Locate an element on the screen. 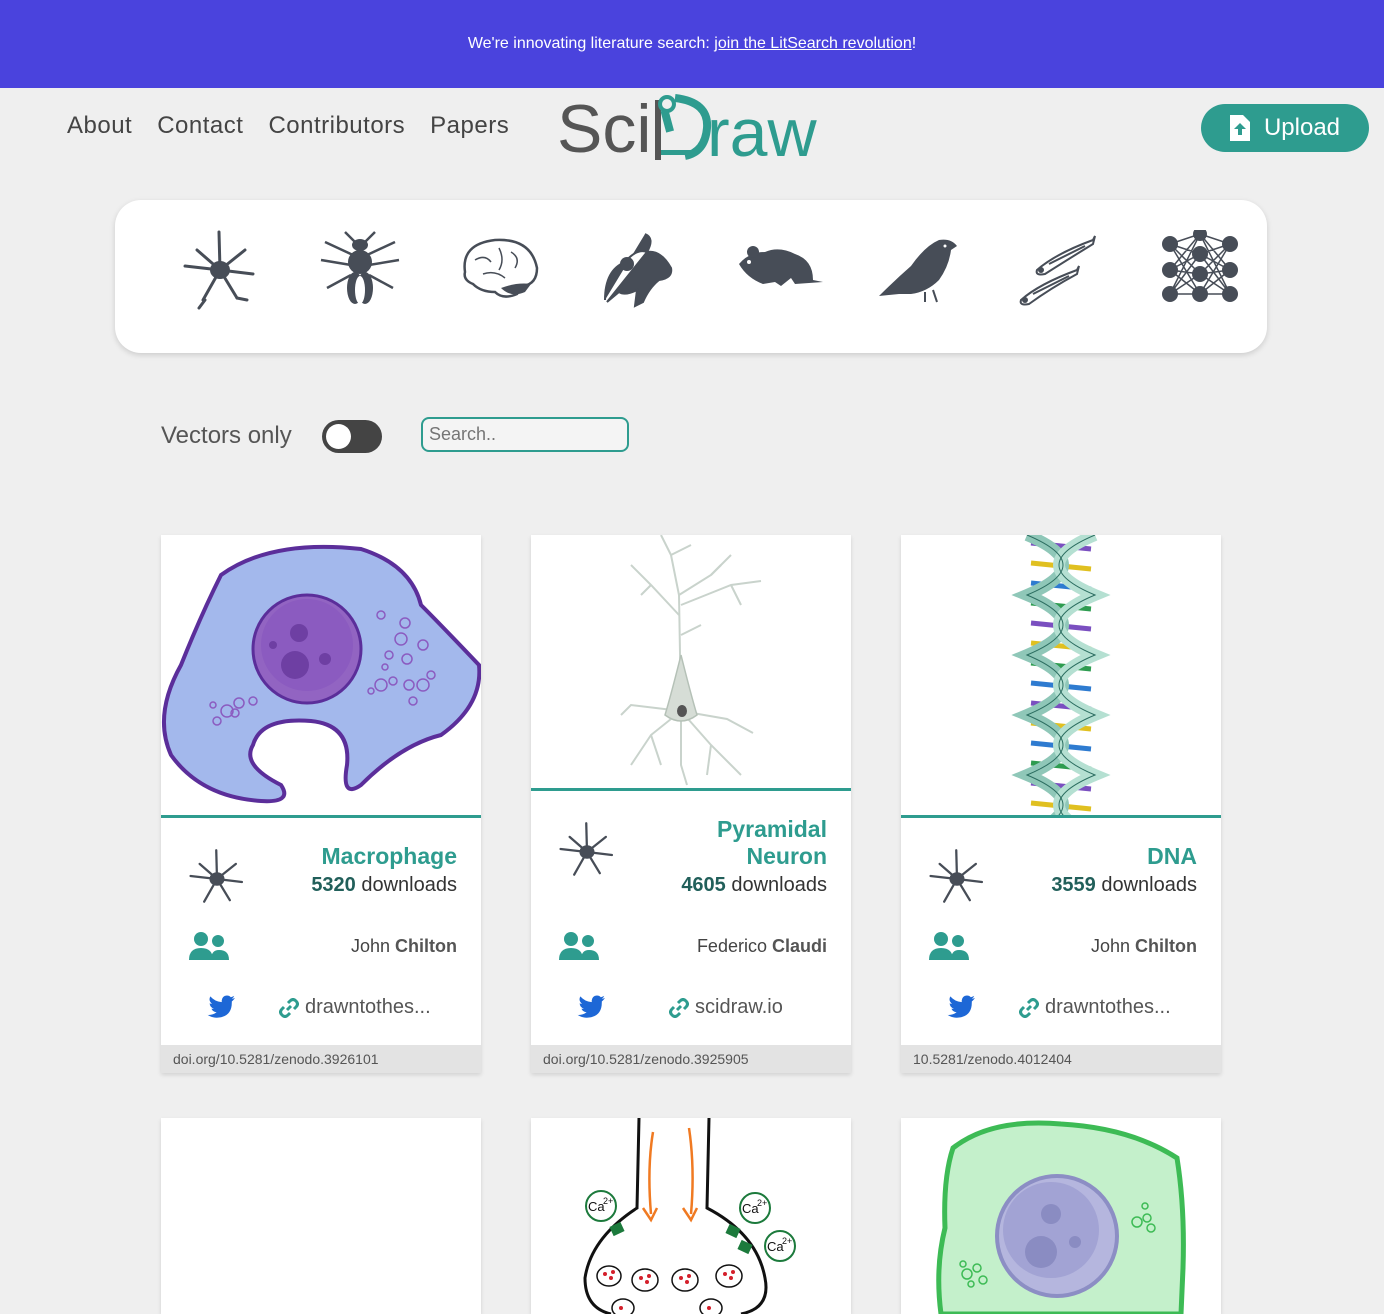 The height and width of the screenshot is (1314, 1384). link-text: scidraw.io is located at coordinates (739, 1007).